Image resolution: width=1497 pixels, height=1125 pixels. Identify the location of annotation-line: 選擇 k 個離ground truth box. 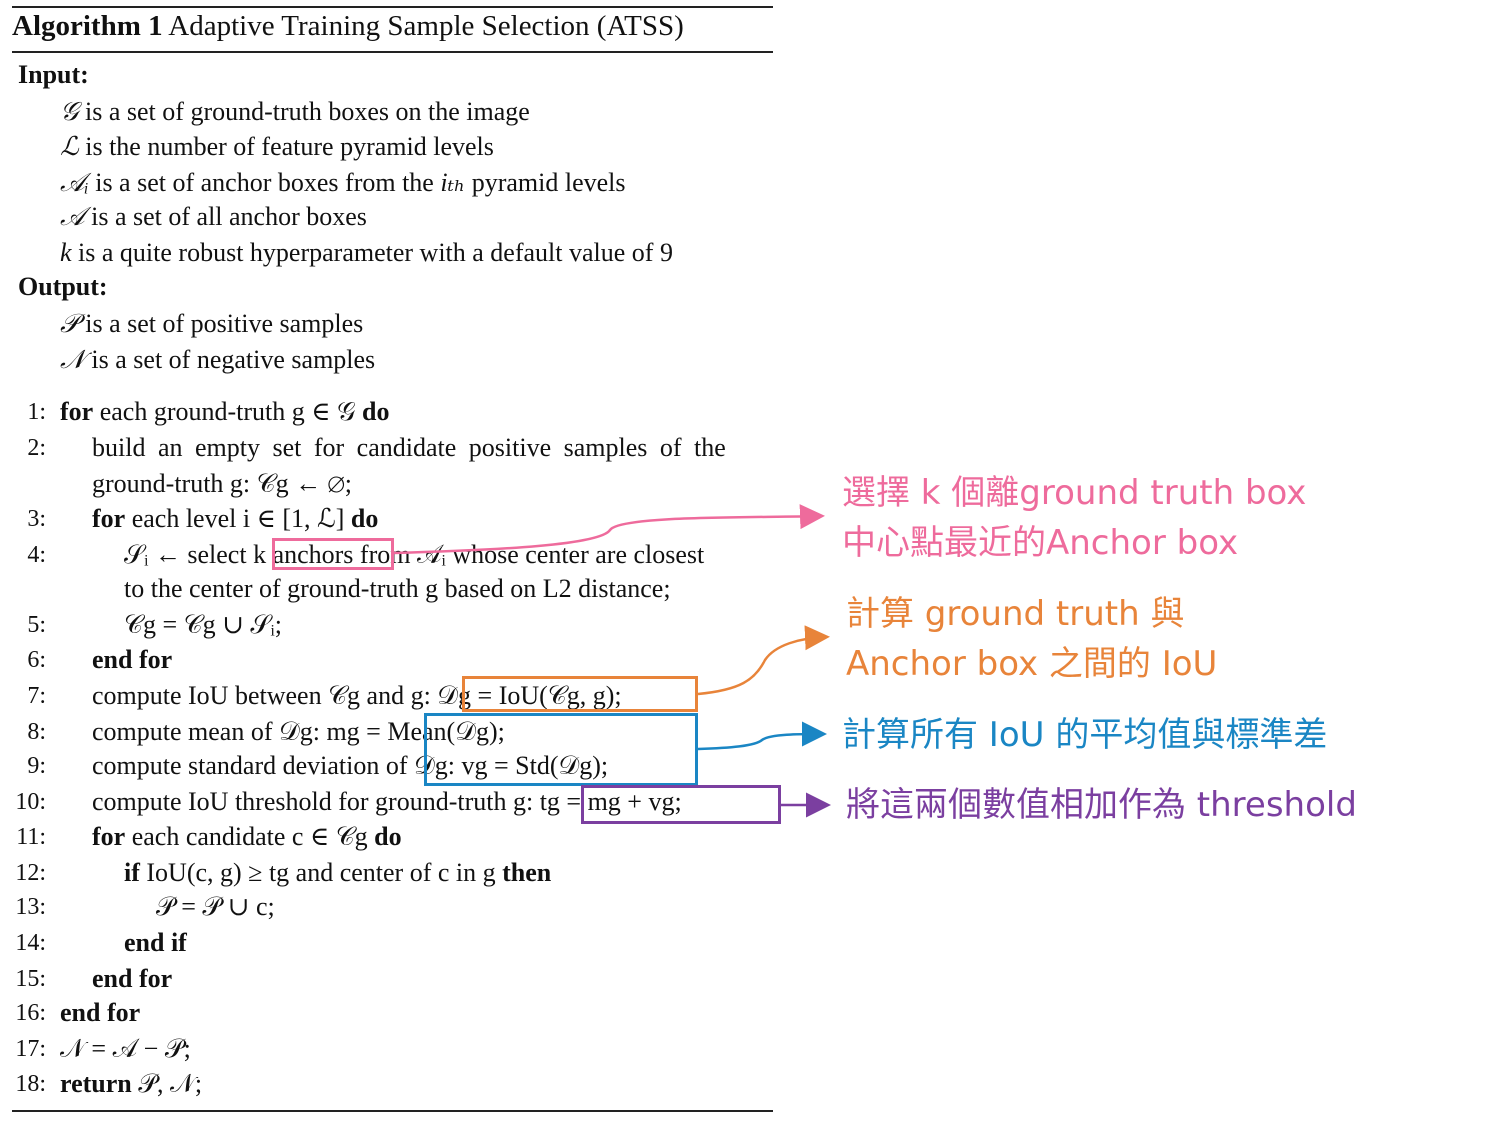
(1074, 493).